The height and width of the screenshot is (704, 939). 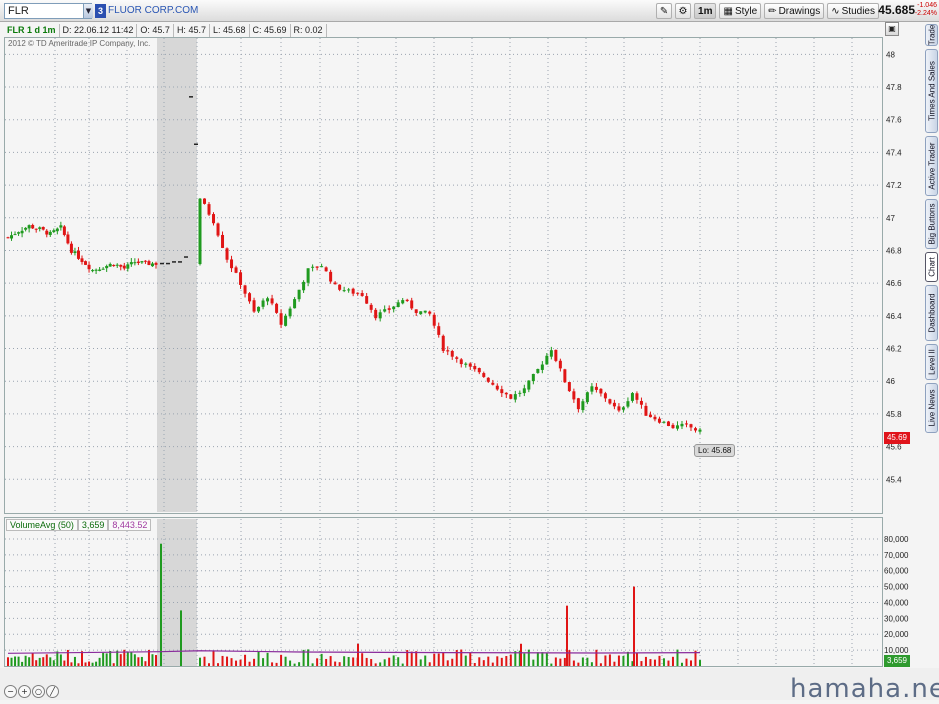 I want to click on zoom-in-icon: +, so click(x=24, y=691).